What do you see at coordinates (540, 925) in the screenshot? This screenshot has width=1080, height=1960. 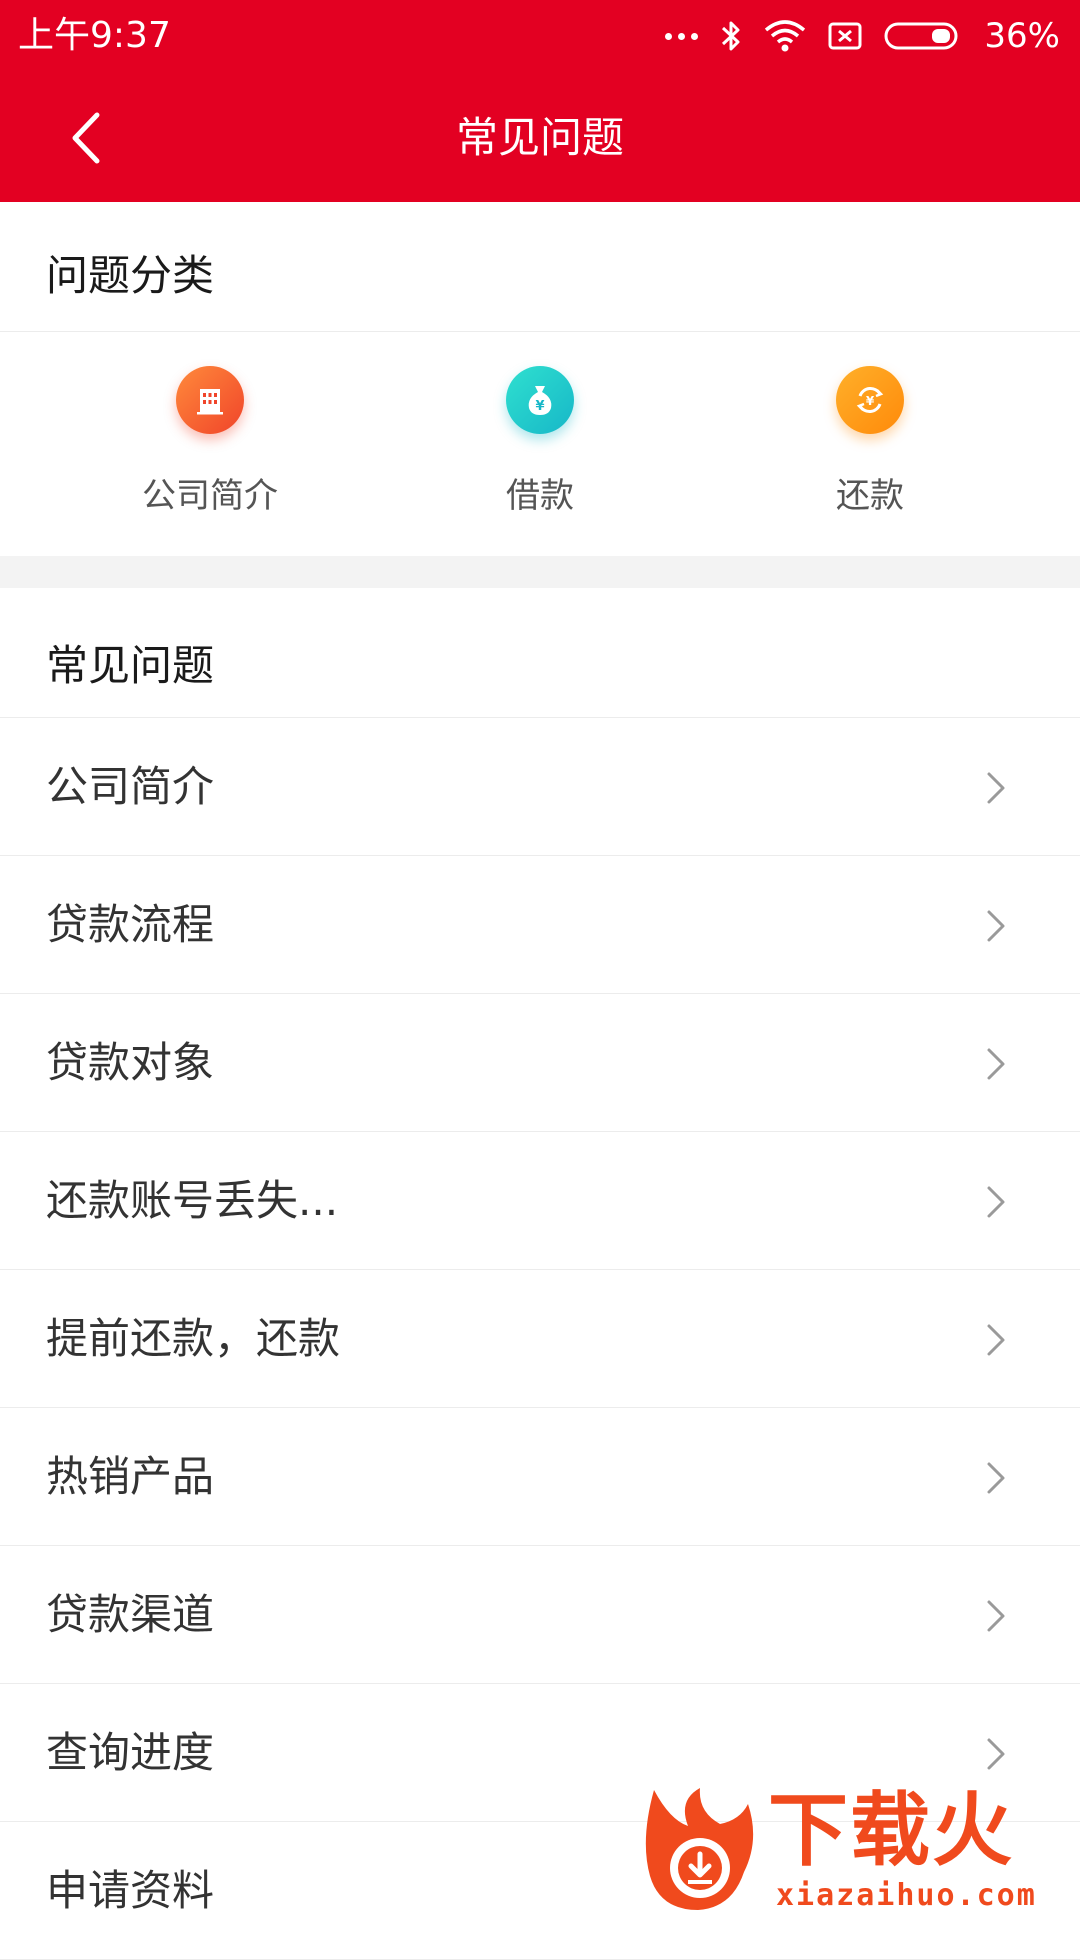 I see `faq-item-loan-process: 贷款流程` at bounding box center [540, 925].